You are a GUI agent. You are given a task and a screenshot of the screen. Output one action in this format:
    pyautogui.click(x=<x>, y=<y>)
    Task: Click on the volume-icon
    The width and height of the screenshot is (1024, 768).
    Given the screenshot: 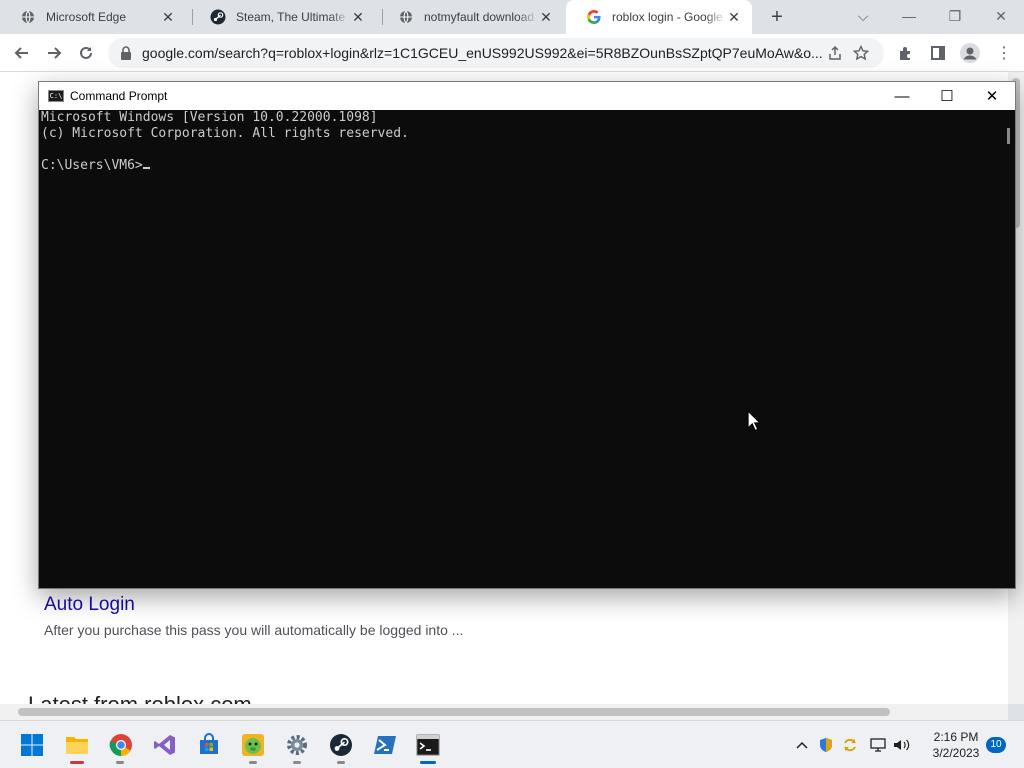 What is the action you would take?
    pyautogui.click(x=902, y=745)
    